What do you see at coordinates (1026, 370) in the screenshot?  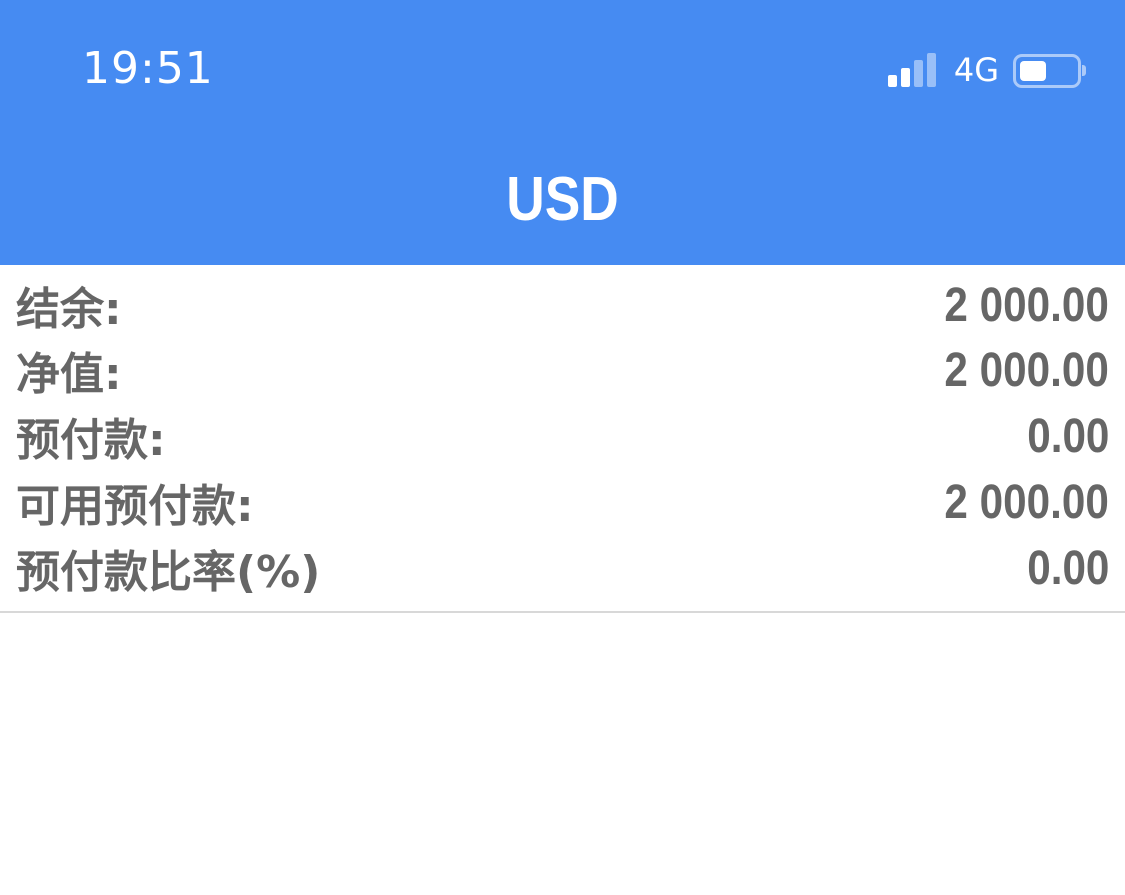 I see `equity-value: 2 000.00` at bounding box center [1026, 370].